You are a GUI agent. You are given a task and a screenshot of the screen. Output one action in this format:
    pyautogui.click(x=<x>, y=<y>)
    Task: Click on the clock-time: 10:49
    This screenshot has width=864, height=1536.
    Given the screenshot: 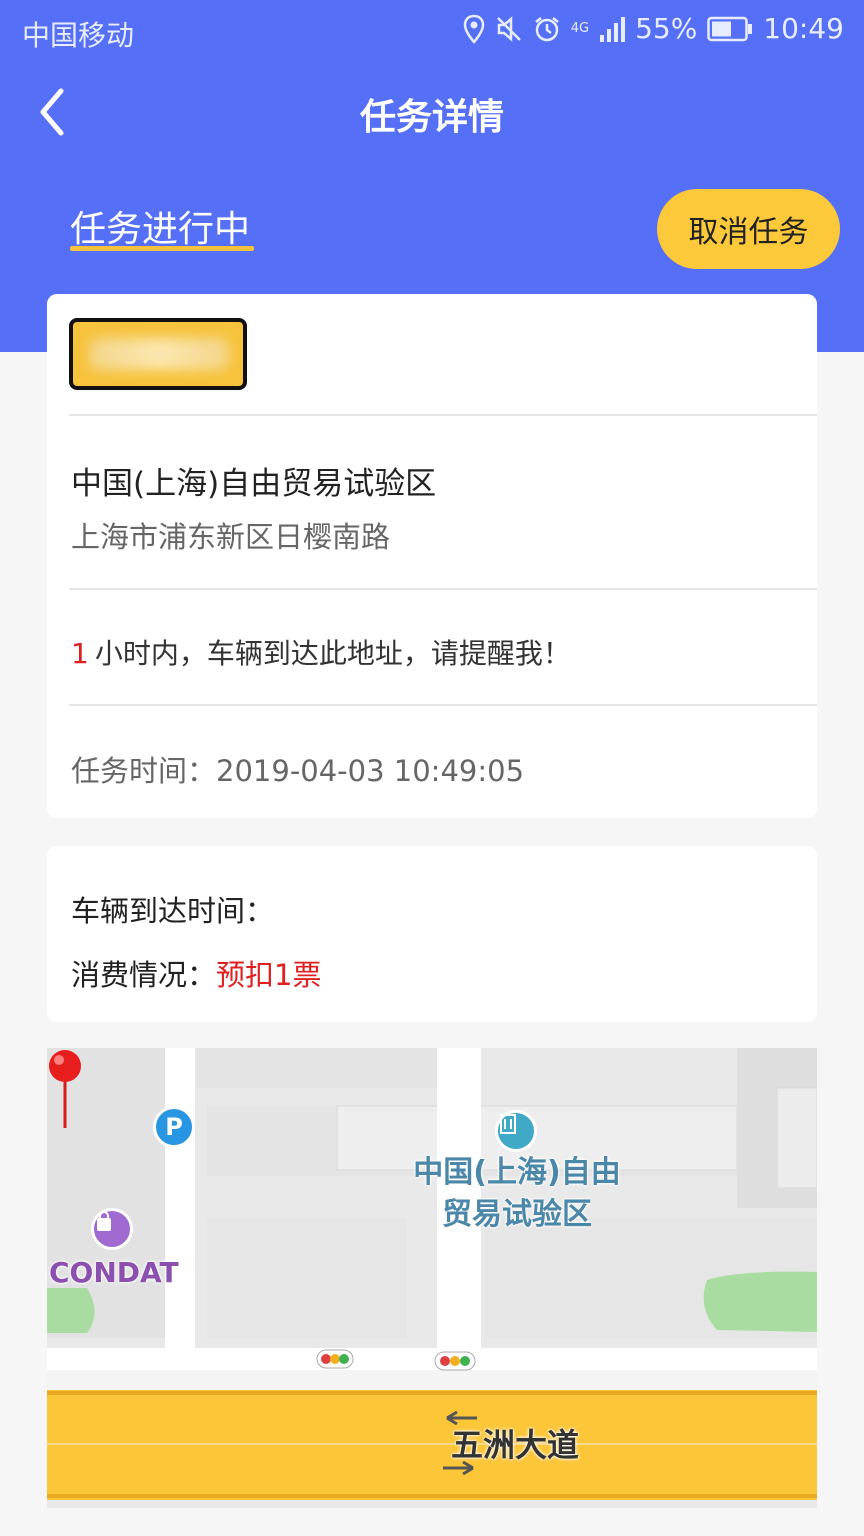 What is the action you would take?
    pyautogui.click(x=803, y=28)
    